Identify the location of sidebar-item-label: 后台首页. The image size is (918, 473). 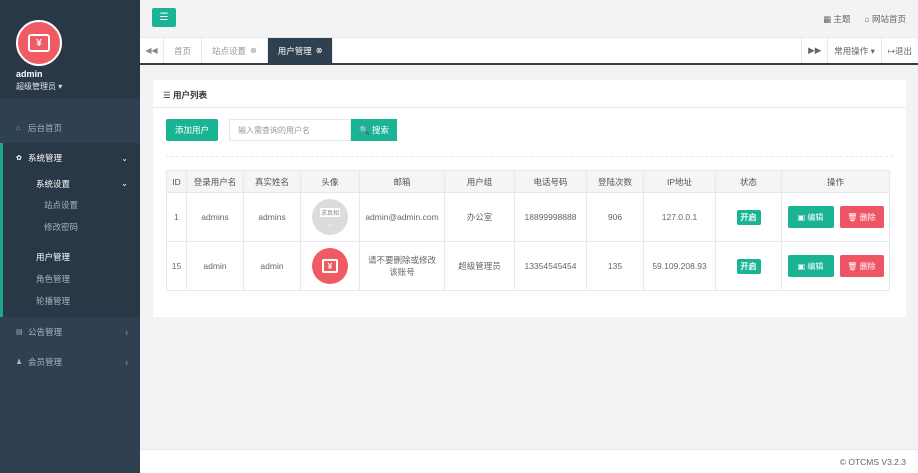
(45, 128).